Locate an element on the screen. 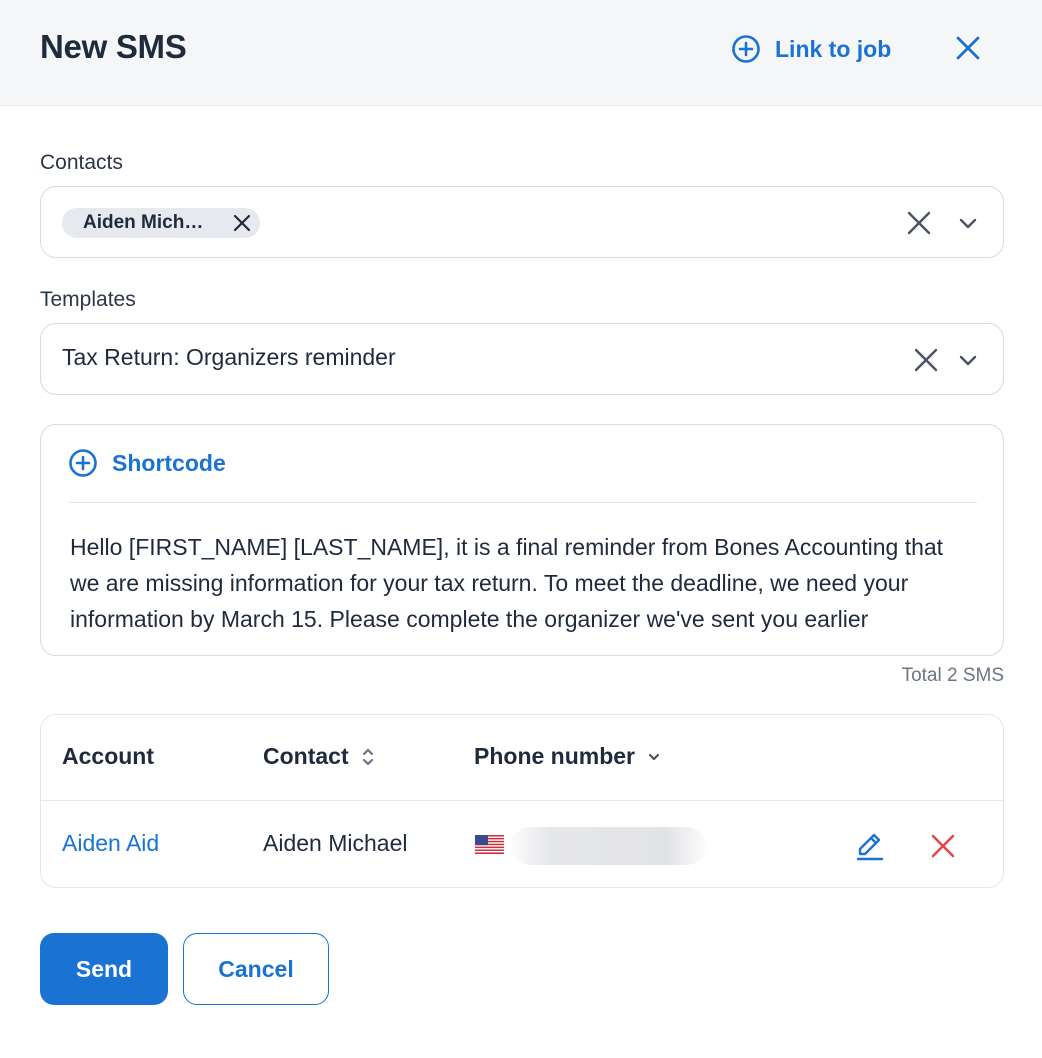 This screenshot has height=1058, width=1042. account-link: Aiden Aid is located at coordinates (110, 843).